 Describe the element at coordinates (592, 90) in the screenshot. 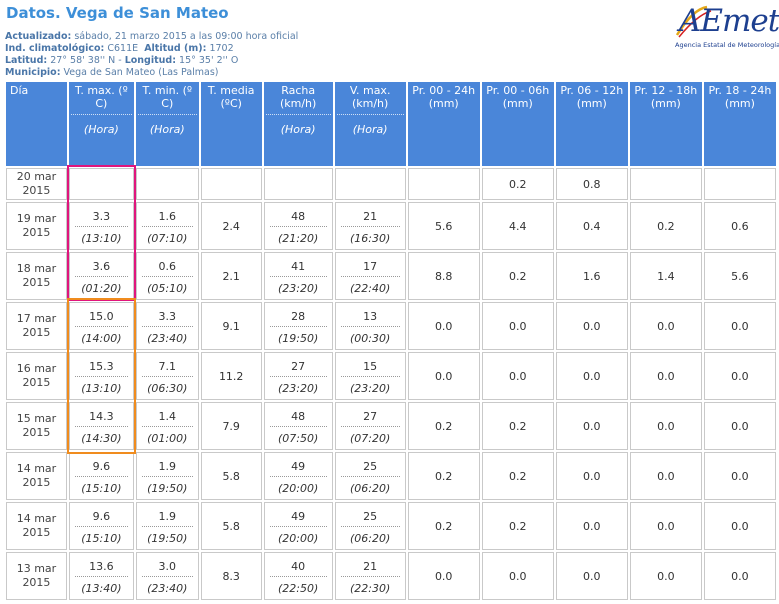

I see `column-label: Pr. 06 - 12h` at that location.